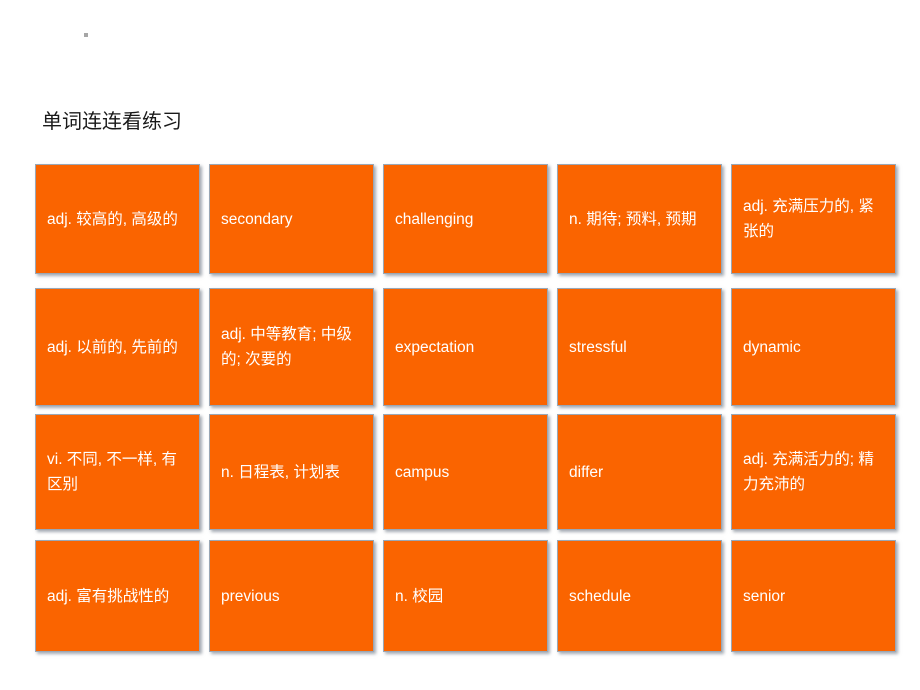 This screenshot has width=920, height=690. I want to click on word-card: adj. 富有挑战性的, so click(117, 596).